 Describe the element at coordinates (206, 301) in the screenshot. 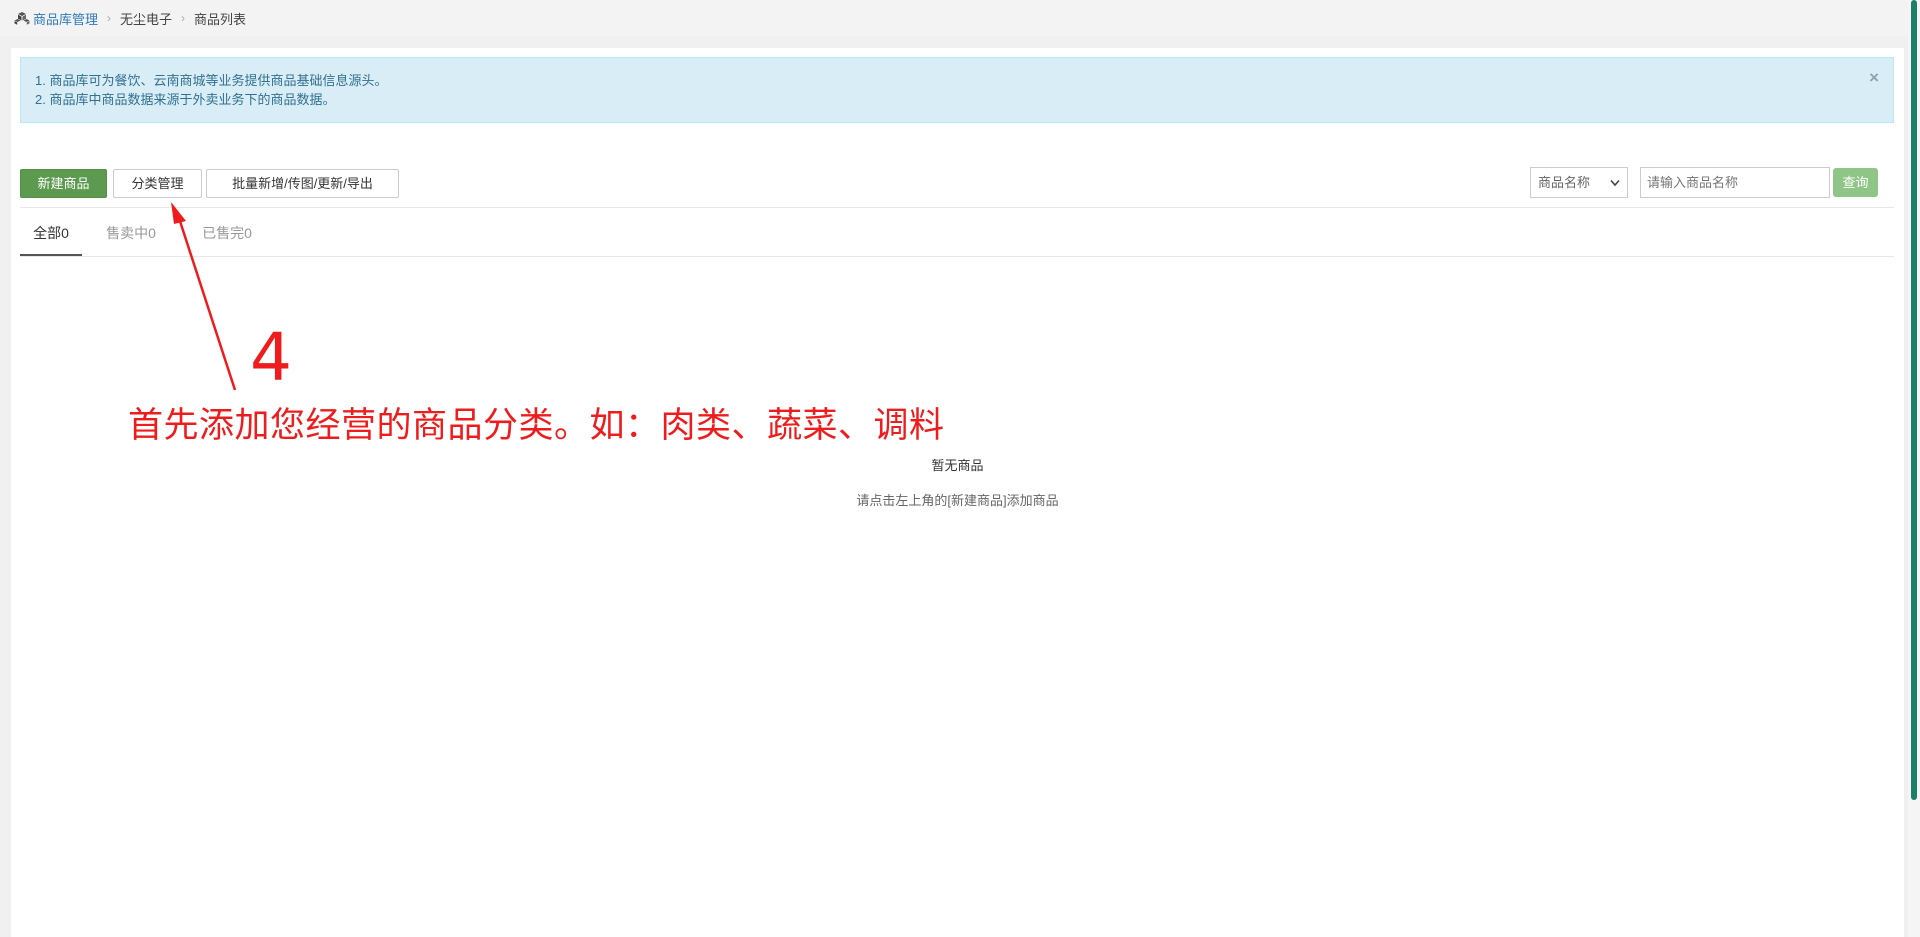

I see `annotation-arrow-line` at that location.